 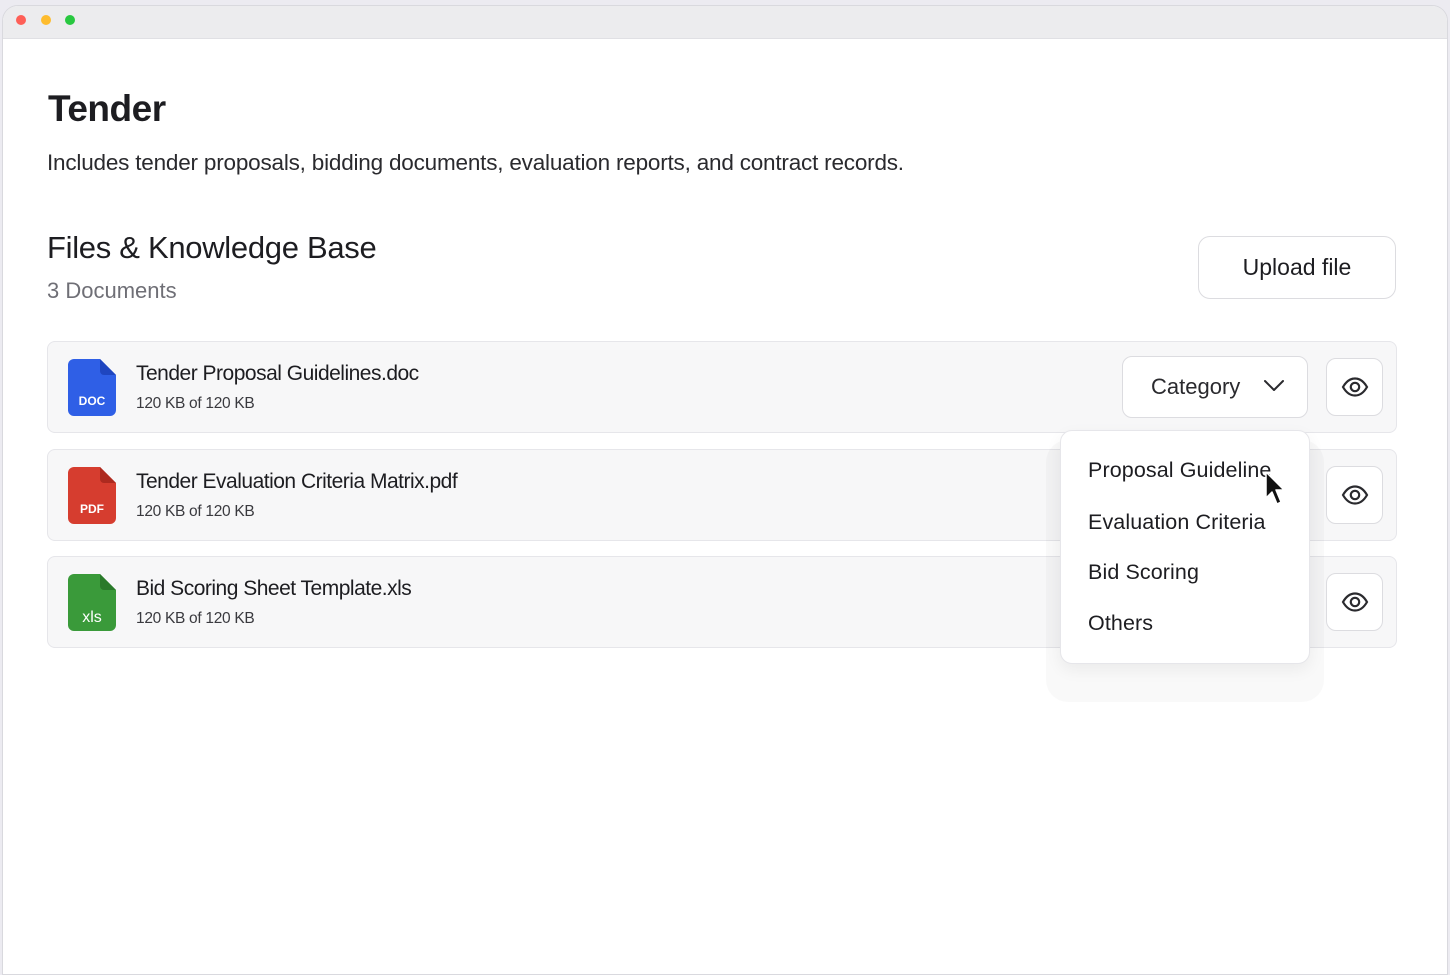 I want to click on file-name: Bid Scoring Sheet Template.xls, so click(x=274, y=589).